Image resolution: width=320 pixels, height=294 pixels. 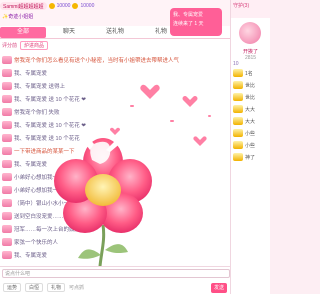 I want to click on chat-message-text: 常我宠个你们怎么看见有送个小秘密，当时有小姐帶进去帶帮进人气, so click(x=97, y=60).